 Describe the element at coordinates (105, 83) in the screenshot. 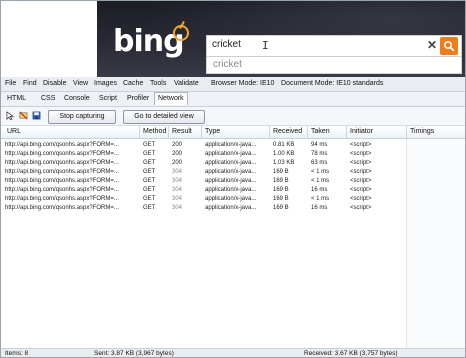

I see `menu-images: Images` at that location.